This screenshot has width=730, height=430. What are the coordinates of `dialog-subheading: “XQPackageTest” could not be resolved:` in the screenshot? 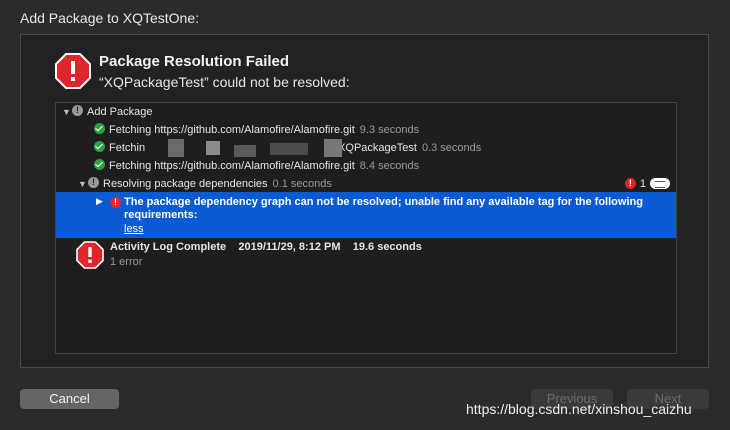 It's located at (224, 82).